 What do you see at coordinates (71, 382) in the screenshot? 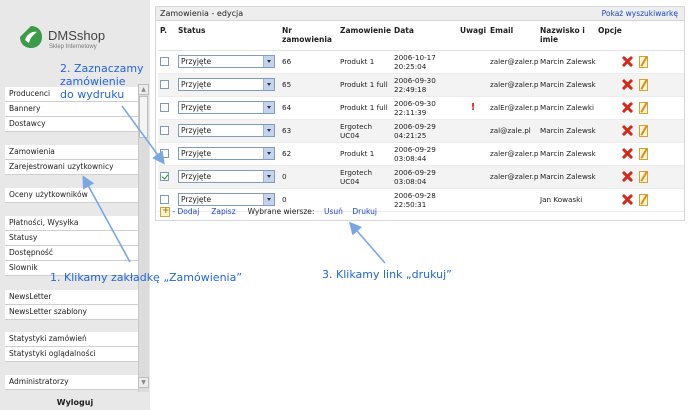
I see `sidebar-item-administratorzy: Administratorzy` at bounding box center [71, 382].